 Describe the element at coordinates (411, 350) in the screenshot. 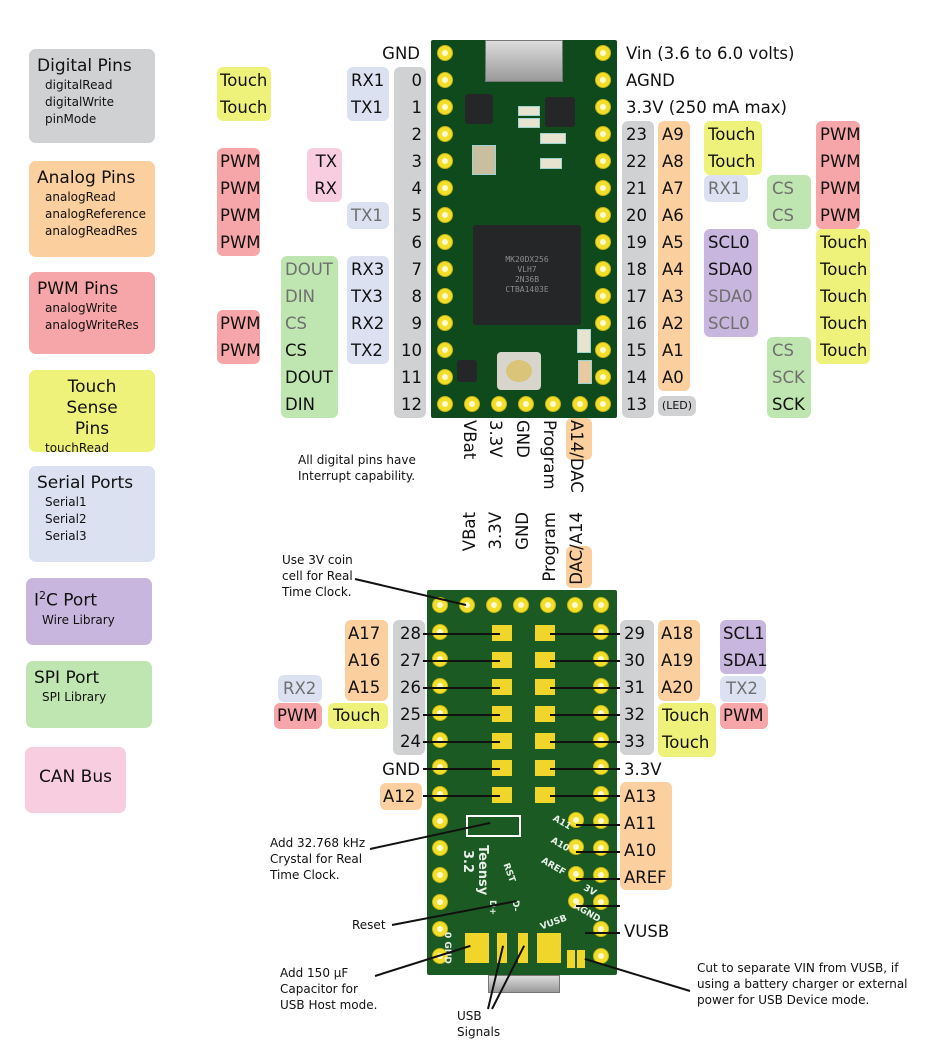

I see `pin-number: 10` at that location.